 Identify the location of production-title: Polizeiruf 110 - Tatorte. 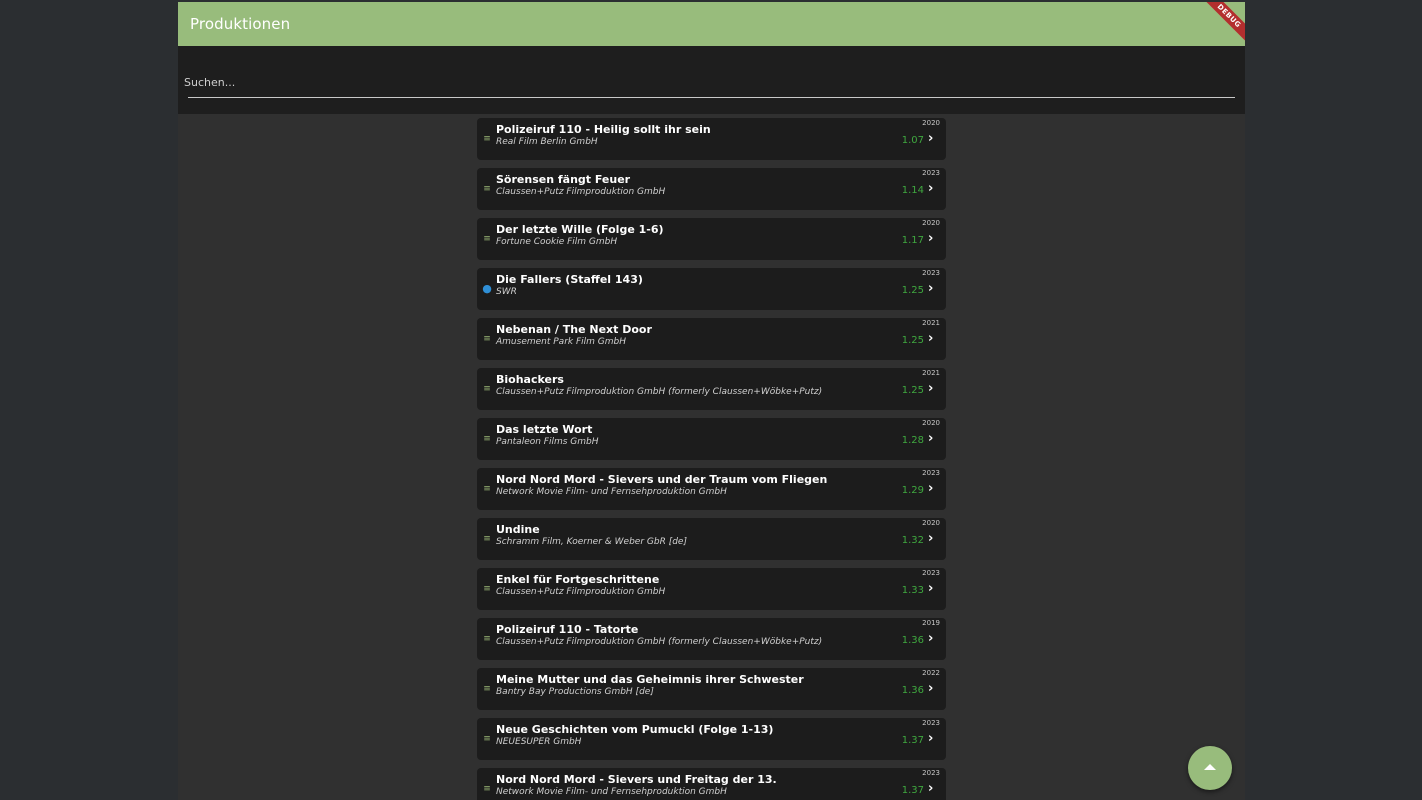
(567, 629).